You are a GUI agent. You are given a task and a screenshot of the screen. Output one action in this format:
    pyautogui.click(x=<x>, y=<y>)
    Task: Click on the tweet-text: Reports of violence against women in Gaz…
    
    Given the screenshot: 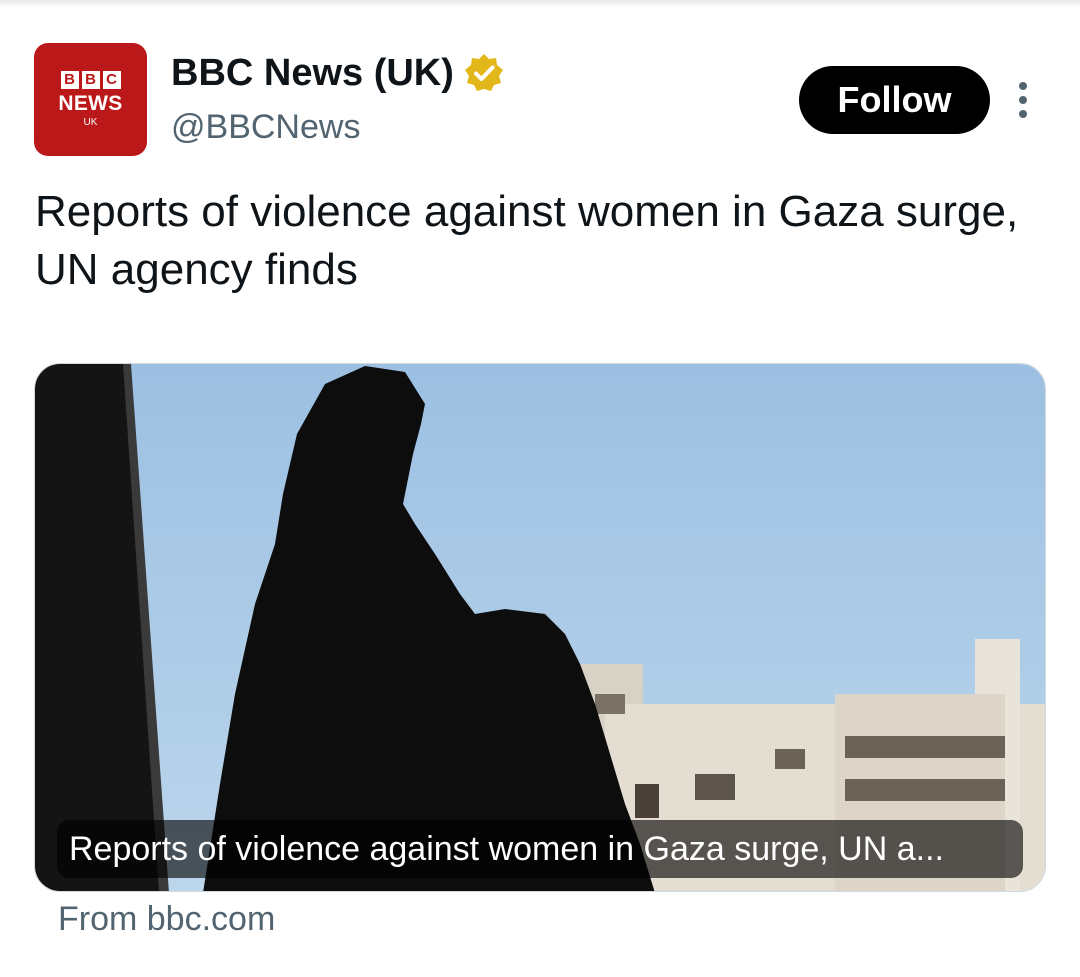 What is the action you would take?
    pyautogui.click(x=527, y=240)
    